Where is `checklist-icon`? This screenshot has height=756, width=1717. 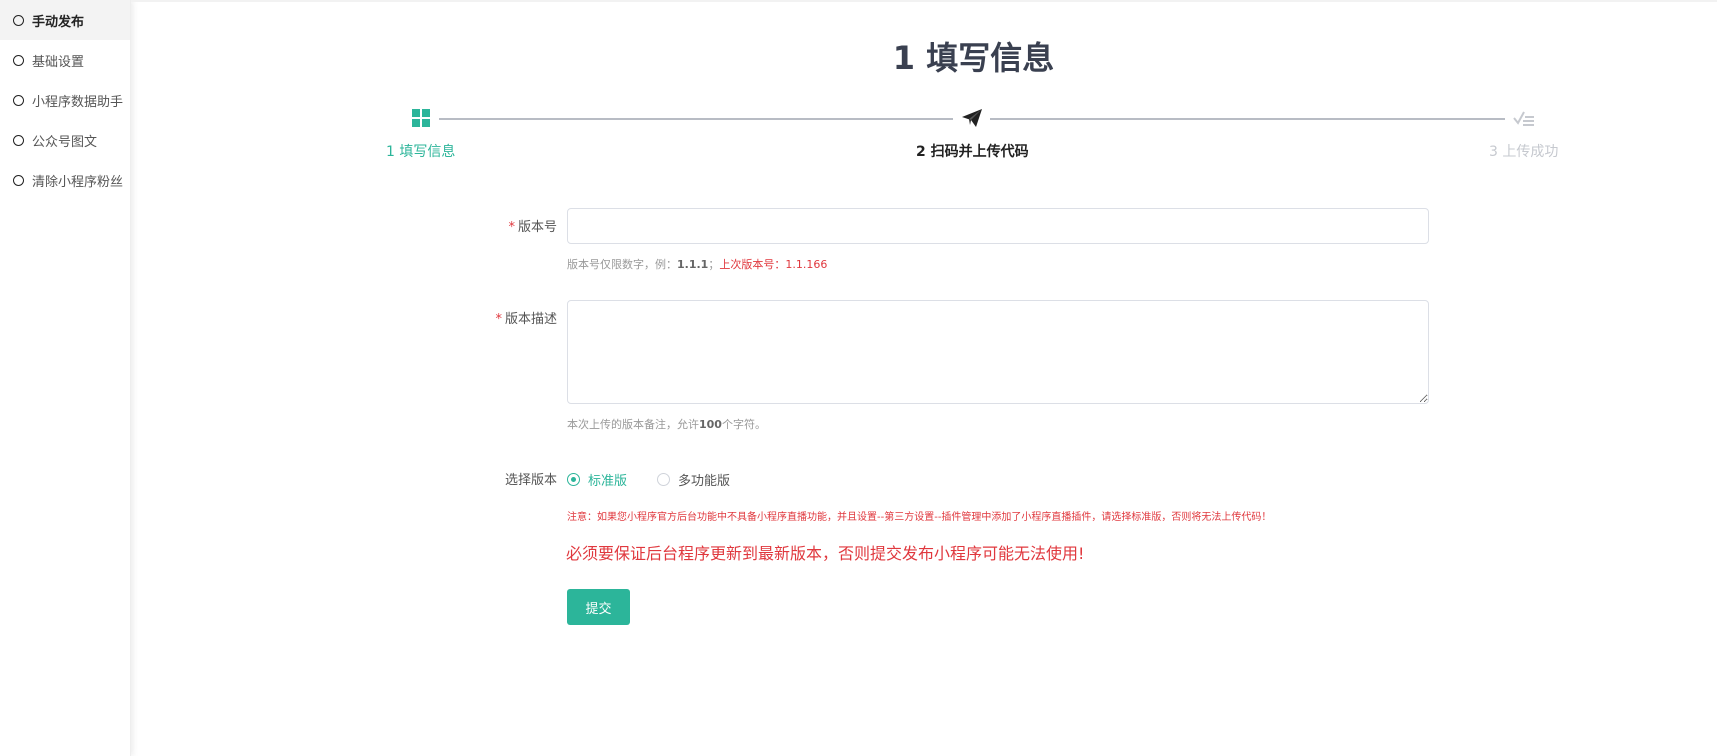 checklist-icon is located at coordinates (1524, 118).